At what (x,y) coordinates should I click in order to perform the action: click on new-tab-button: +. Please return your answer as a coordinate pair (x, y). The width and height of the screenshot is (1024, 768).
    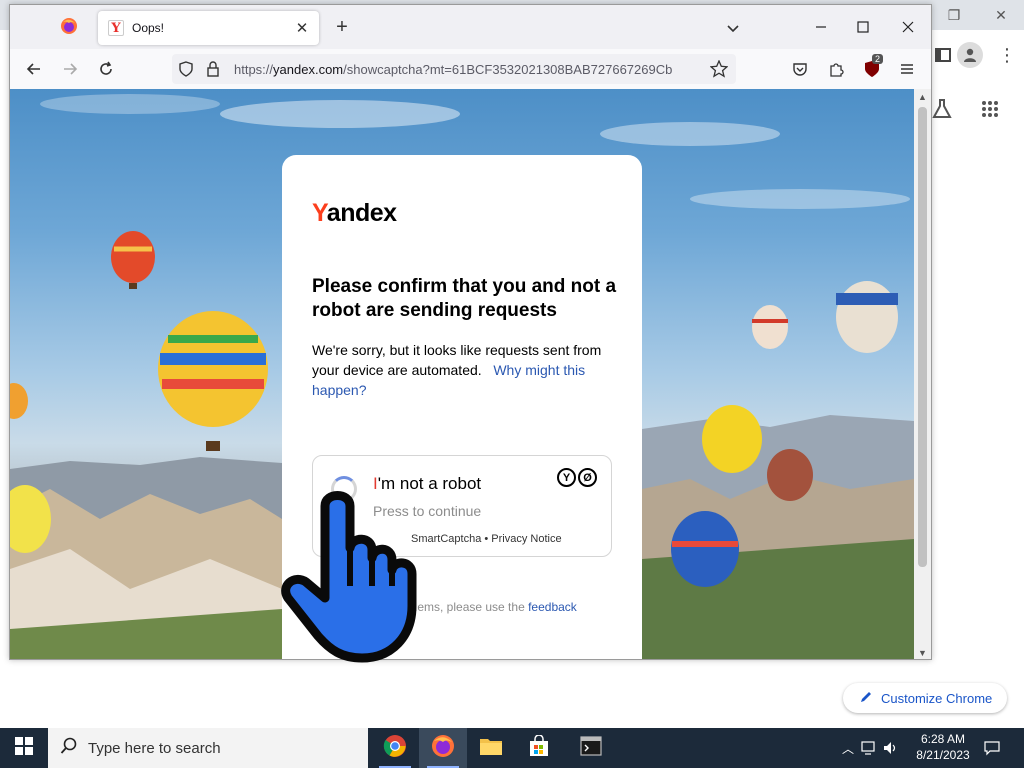
    Looking at the image, I should click on (342, 27).